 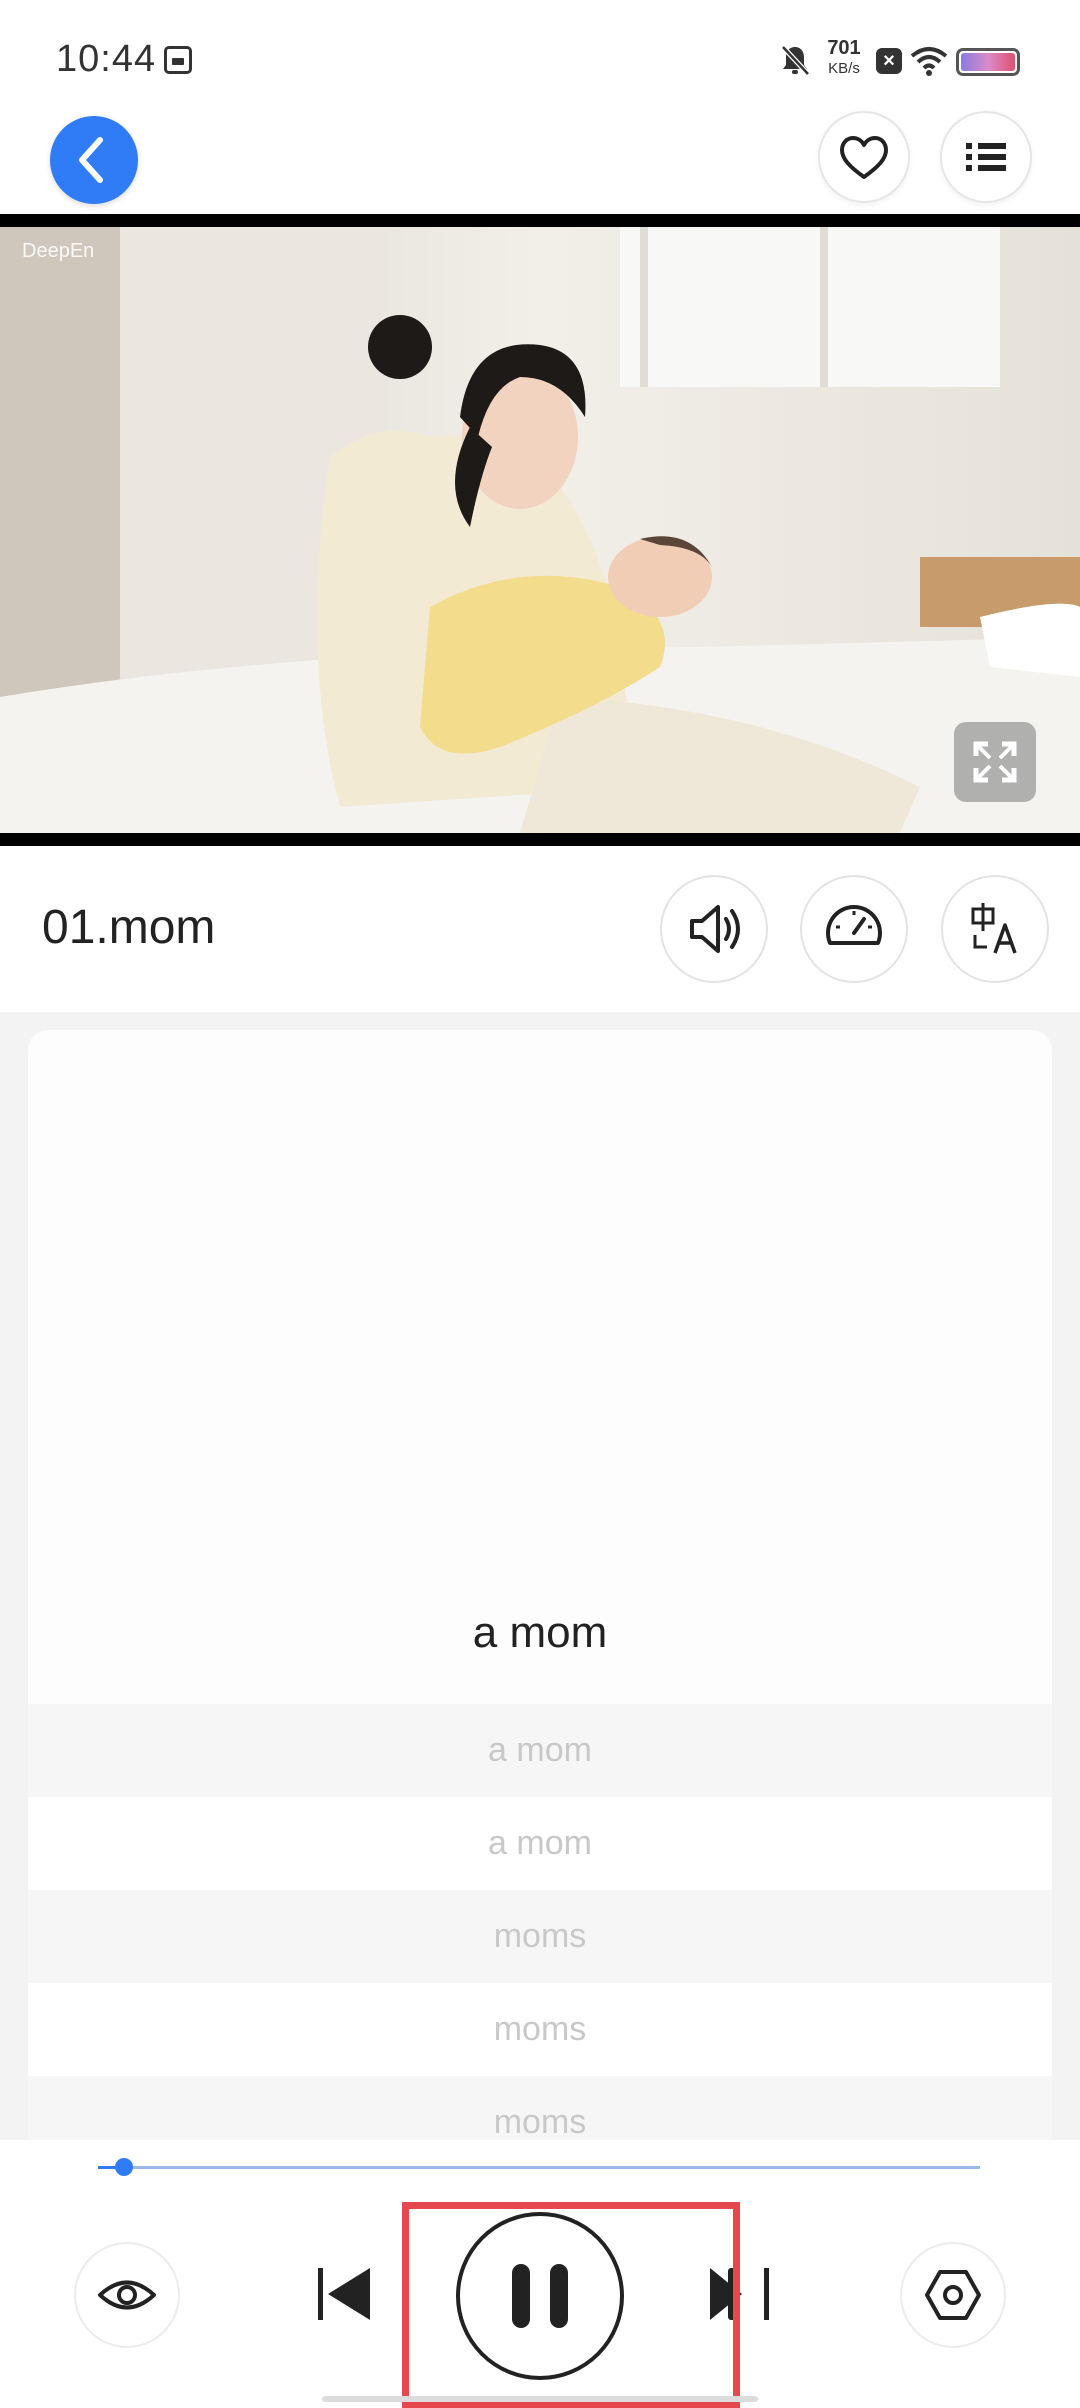 I want to click on close-box-icon: ×, so click(x=889, y=61).